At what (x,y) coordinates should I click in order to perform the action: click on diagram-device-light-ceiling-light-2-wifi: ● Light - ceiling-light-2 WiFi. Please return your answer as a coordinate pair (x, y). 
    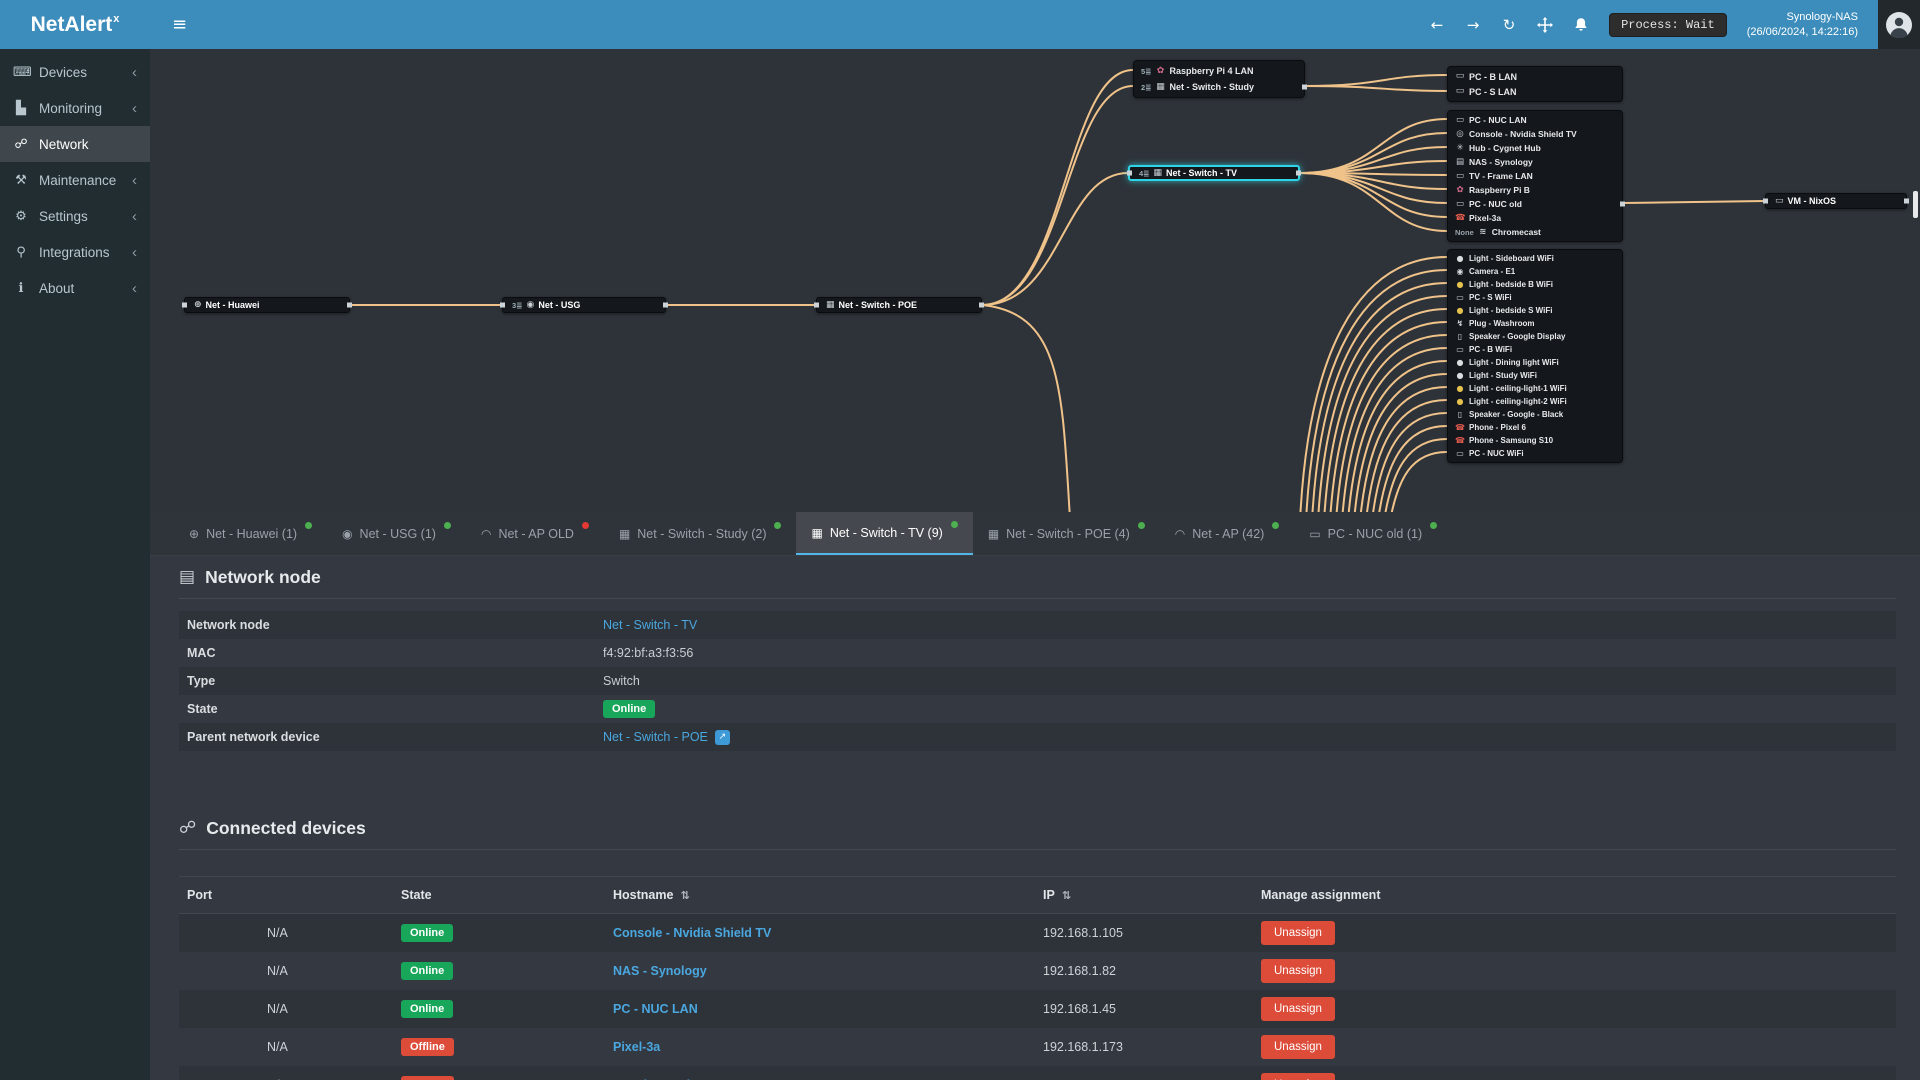
    Looking at the image, I should click on (1535, 401).